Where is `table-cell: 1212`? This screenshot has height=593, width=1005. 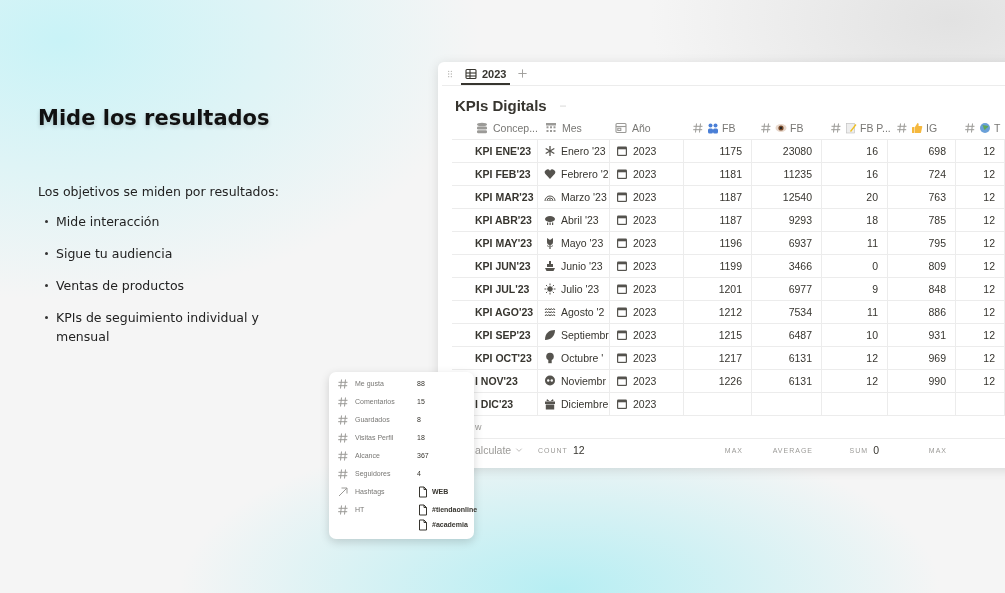 table-cell: 1212 is located at coordinates (718, 312).